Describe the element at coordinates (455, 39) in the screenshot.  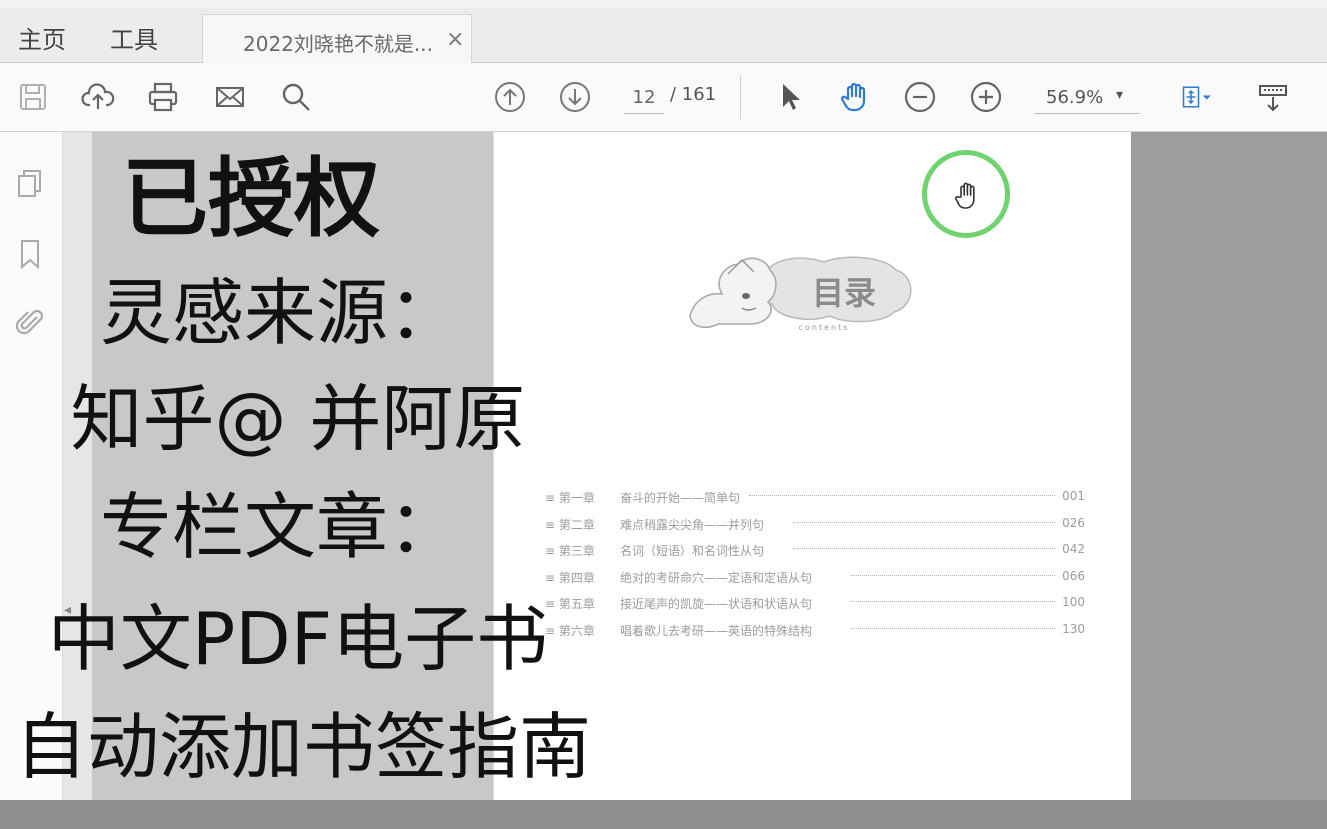
I see `close-tab-button: ×` at that location.